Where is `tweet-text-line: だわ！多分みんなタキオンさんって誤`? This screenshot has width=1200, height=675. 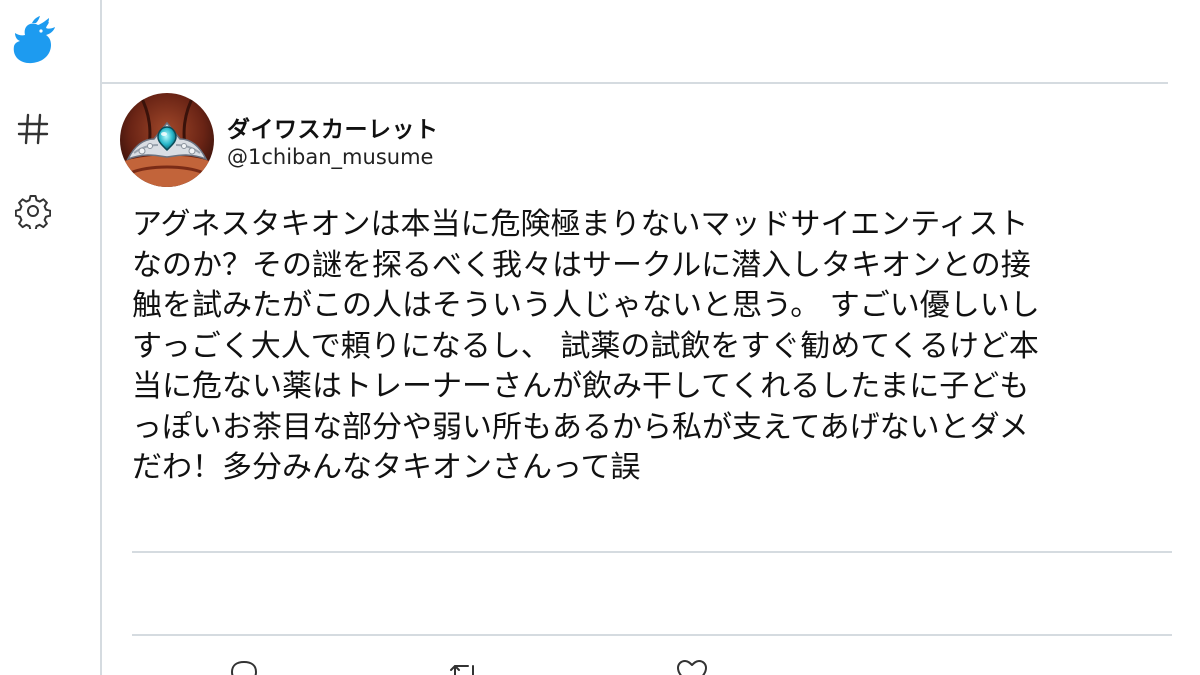 tweet-text-line: だわ！多分みんなタキオンさんって誤 is located at coordinates (386, 467).